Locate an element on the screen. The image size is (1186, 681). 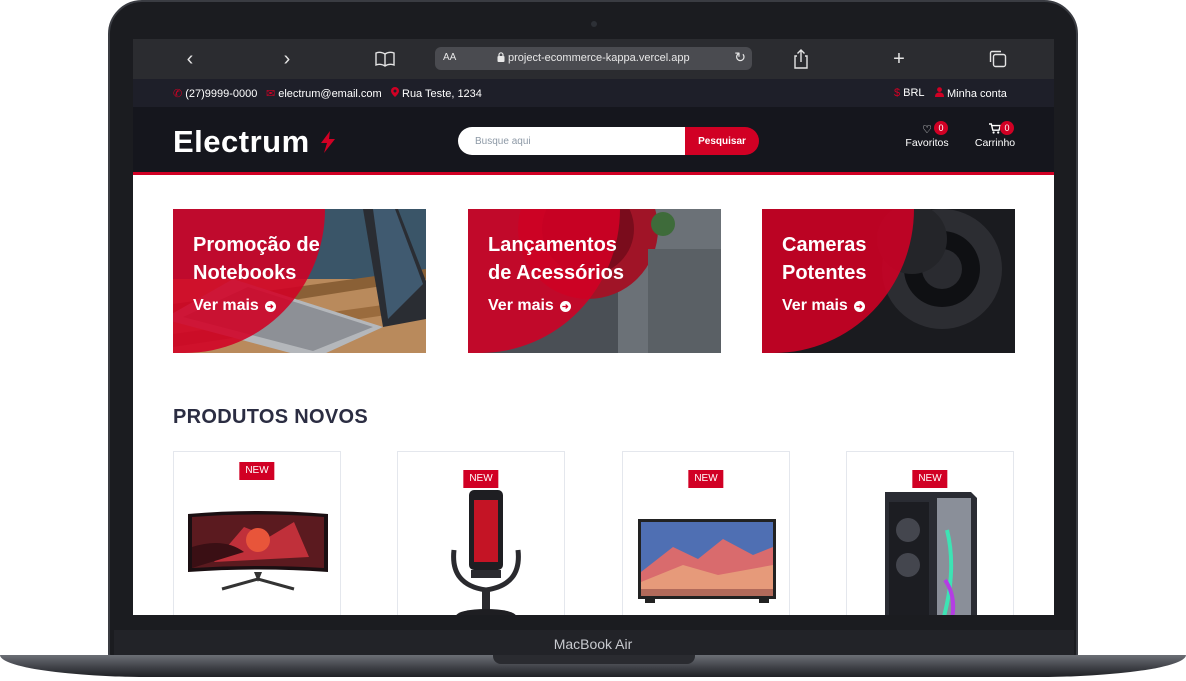
search-button: Pesquisar is located at coordinates (722, 141).